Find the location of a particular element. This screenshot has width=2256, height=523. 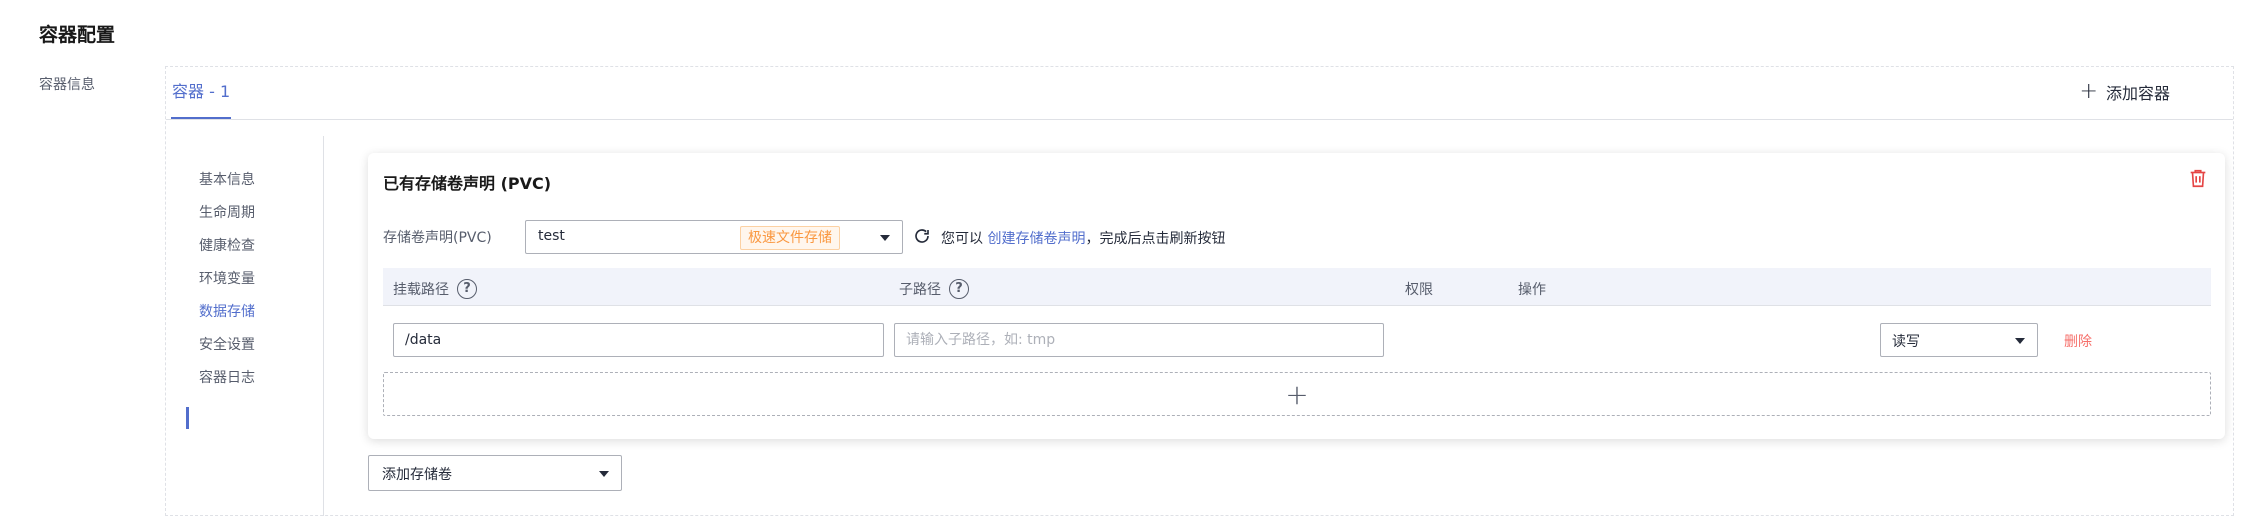

permission-select-value: 读写 is located at coordinates (1906, 342).